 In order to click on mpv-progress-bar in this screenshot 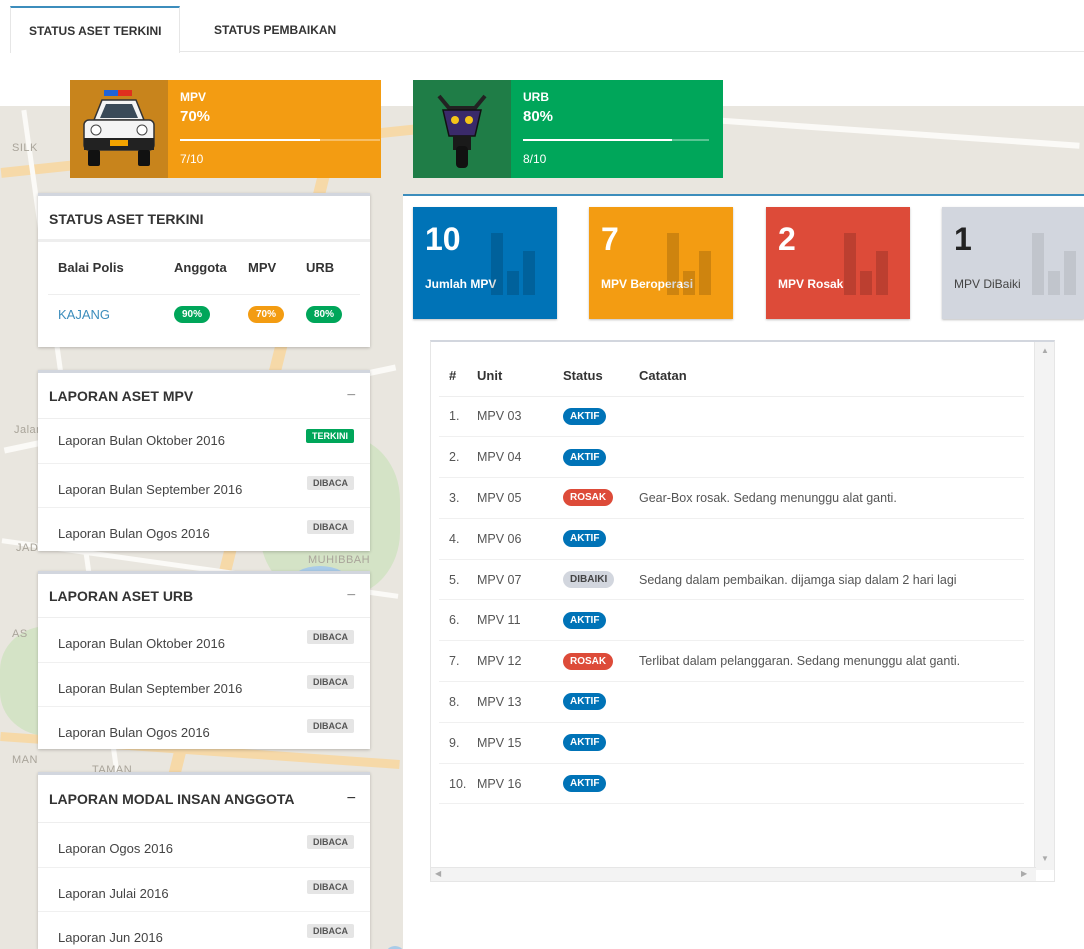, I will do `click(280, 140)`.